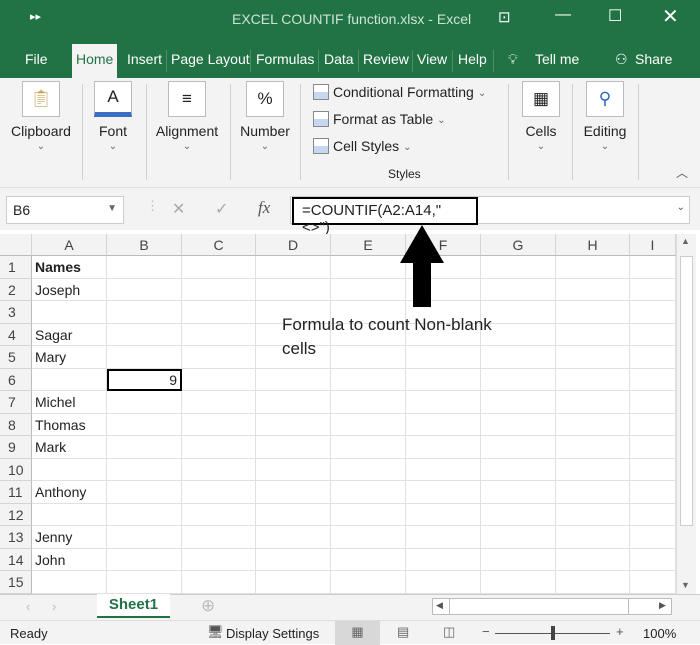  Describe the element at coordinates (69, 245) in the screenshot. I see `column-header-A: A` at that location.